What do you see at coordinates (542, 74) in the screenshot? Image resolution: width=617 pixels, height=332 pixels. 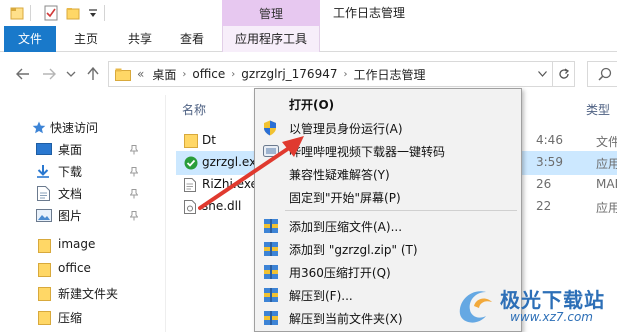 I see `address-dropdown-icon` at bounding box center [542, 74].